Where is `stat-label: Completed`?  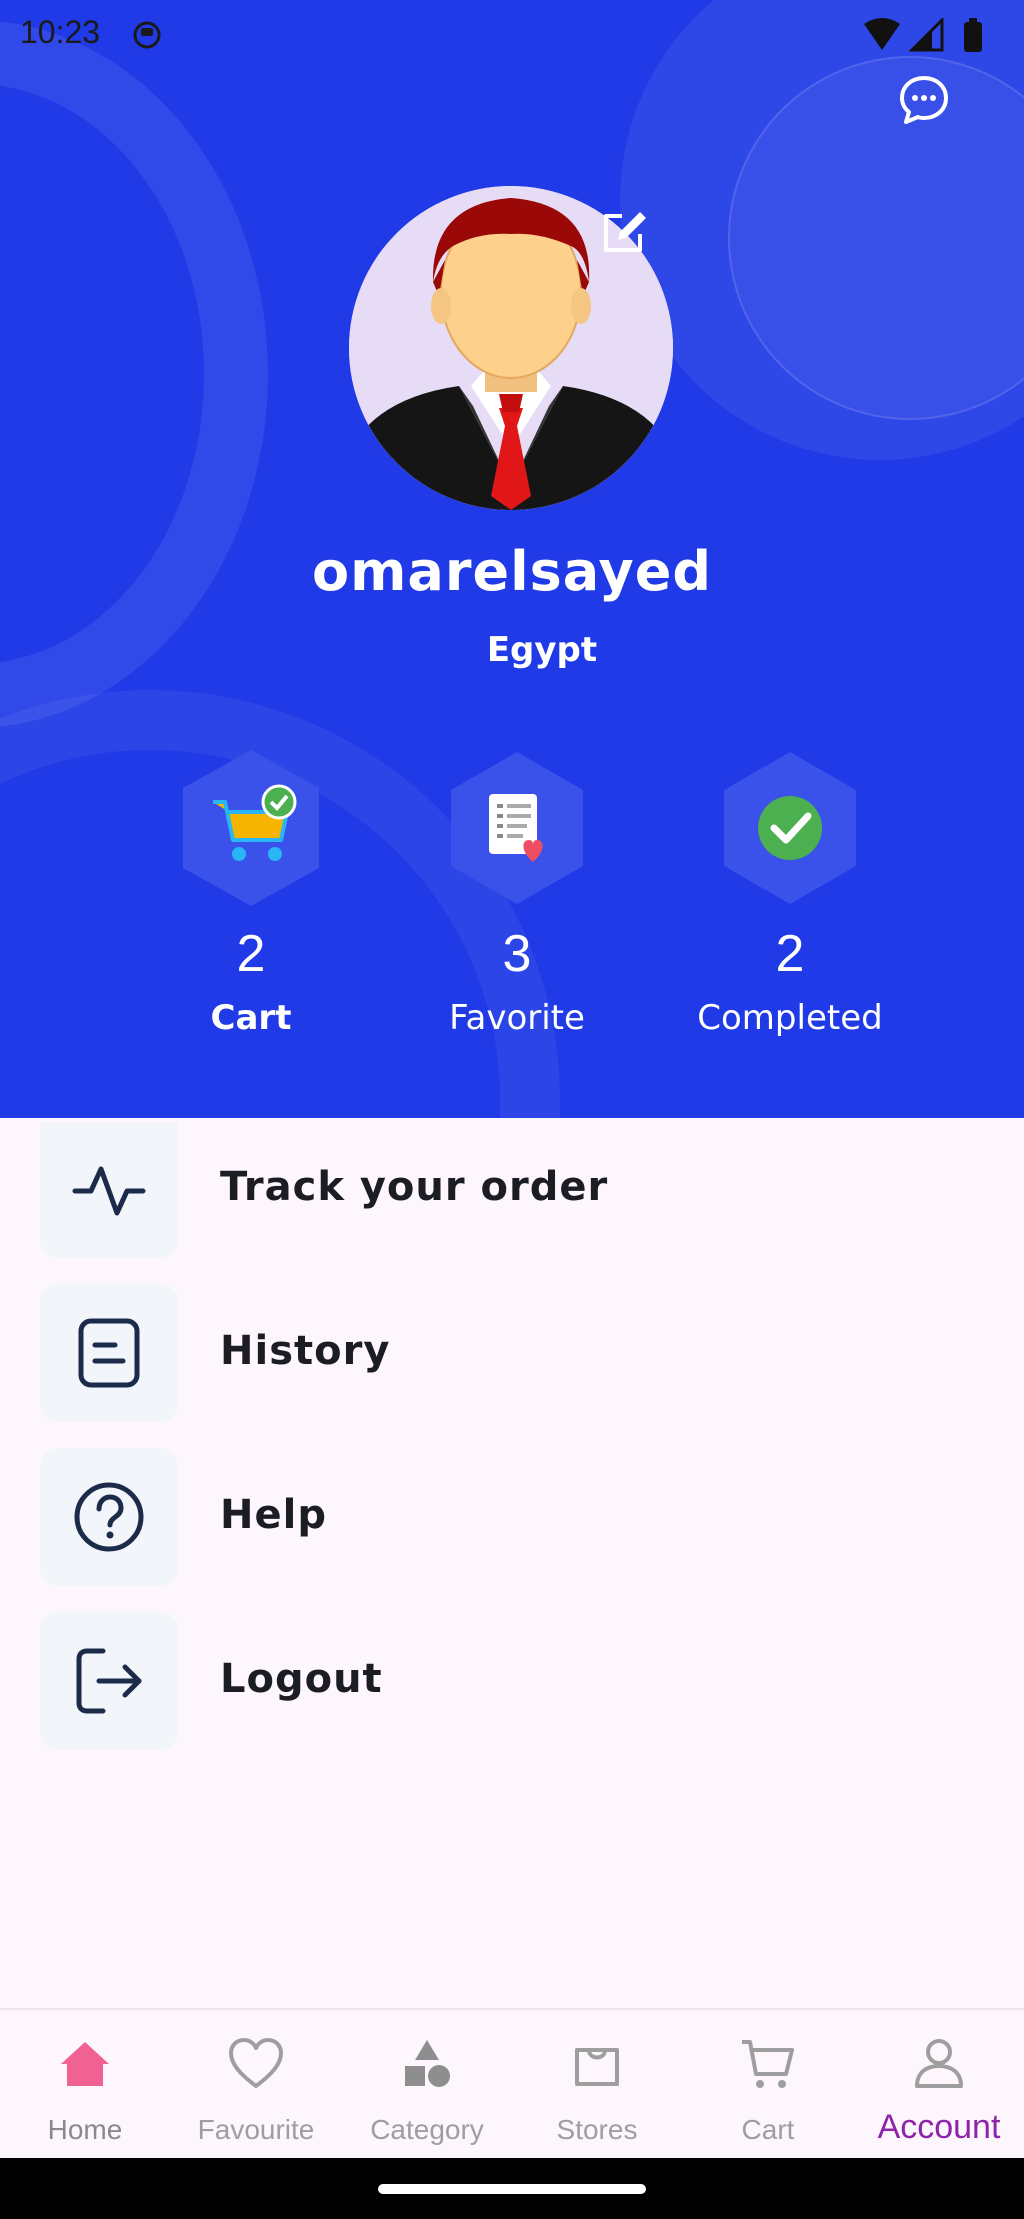
stat-label: Completed is located at coordinates (790, 1018).